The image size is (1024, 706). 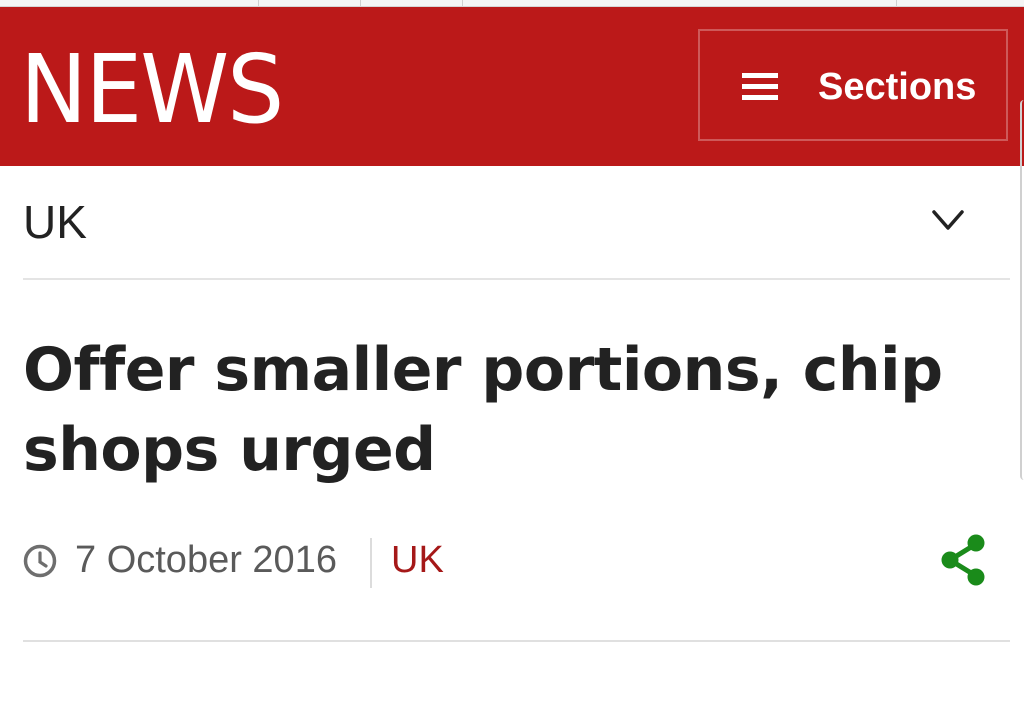 What do you see at coordinates (760, 87) in the screenshot?
I see `hamburger-menu-icon` at bounding box center [760, 87].